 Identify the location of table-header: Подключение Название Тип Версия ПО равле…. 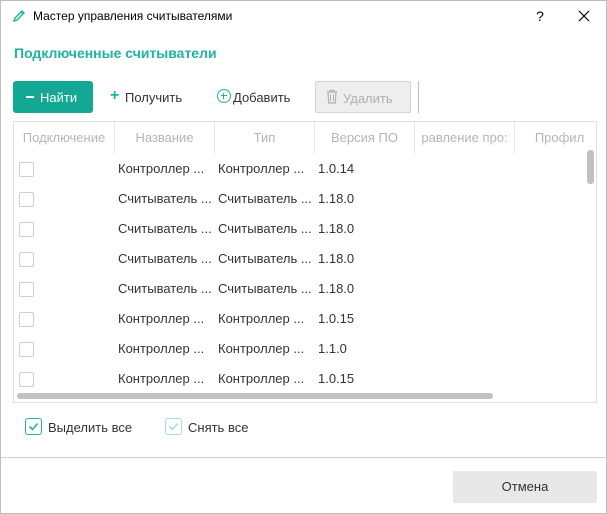
(305, 138).